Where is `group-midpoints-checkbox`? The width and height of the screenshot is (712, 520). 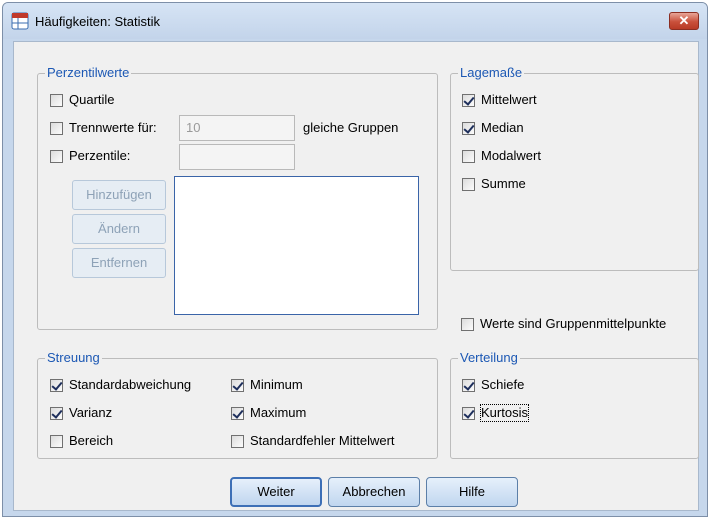 group-midpoints-checkbox is located at coordinates (467, 324).